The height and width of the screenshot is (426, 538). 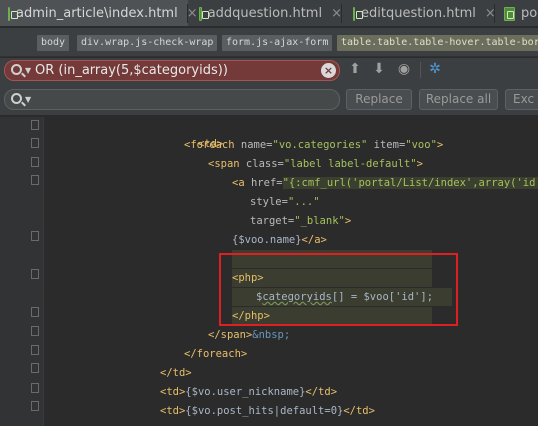 I want to click on code-line: target="_blank">, so click(x=301, y=221).